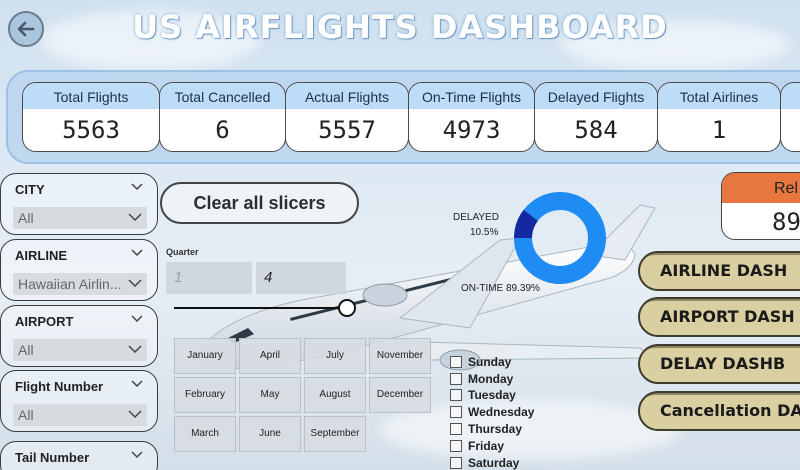 This screenshot has width=800, height=470. What do you see at coordinates (500, 288) in the screenshot?
I see `donut-label-on-time: ON-TIME 89.39%` at bounding box center [500, 288].